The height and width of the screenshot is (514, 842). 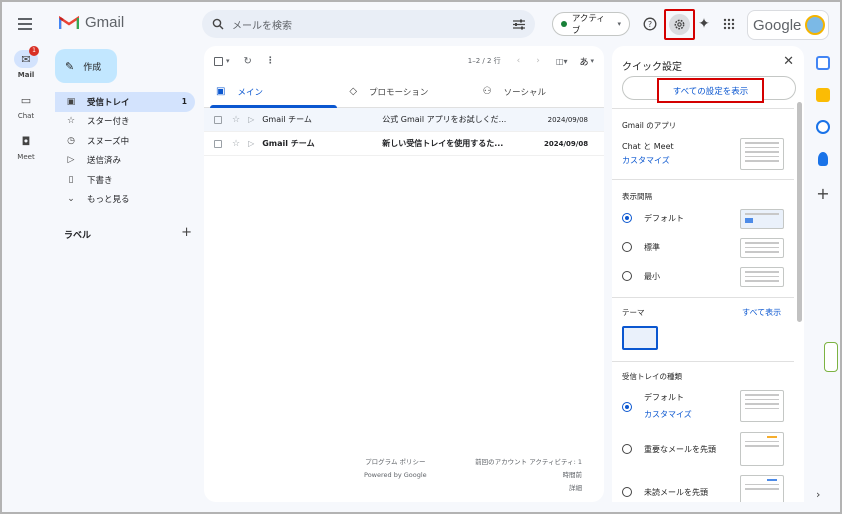 I want to click on google-account-button: Google, so click(x=788, y=25).